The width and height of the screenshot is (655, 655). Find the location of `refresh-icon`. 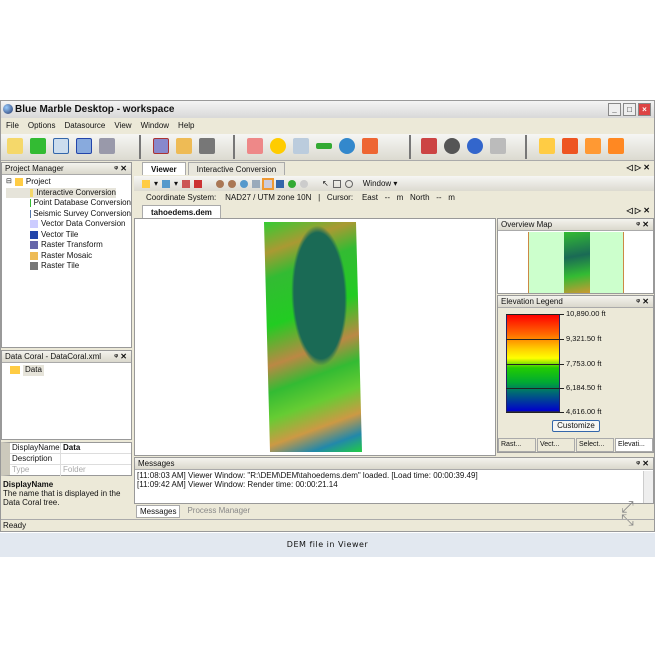

refresh-icon is located at coordinates (348, 183).